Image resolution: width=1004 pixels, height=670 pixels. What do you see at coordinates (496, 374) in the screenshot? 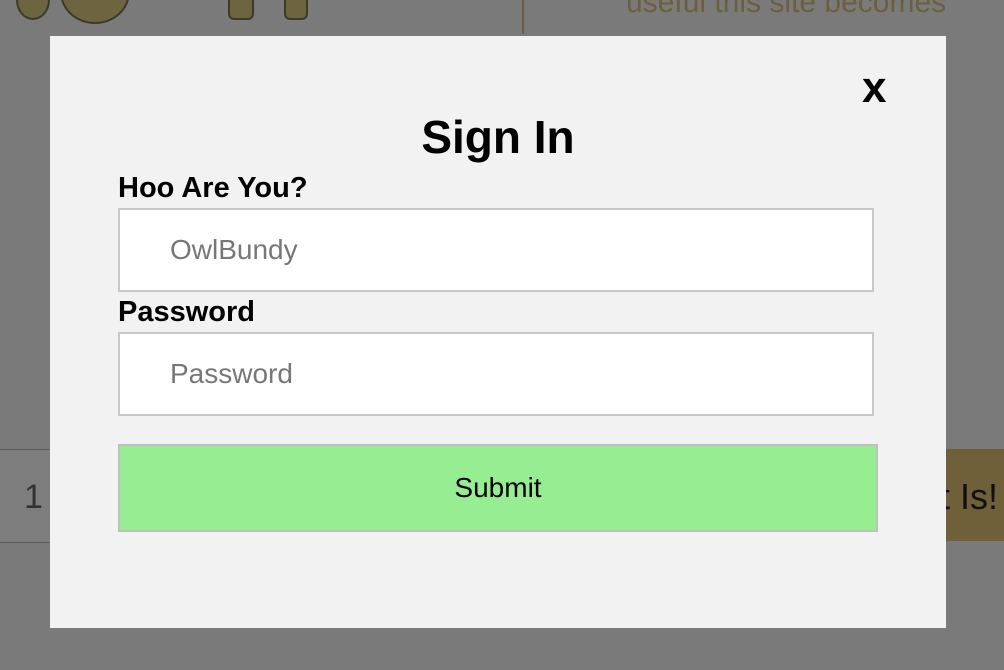
I see `password-input` at bounding box center [496, 374].